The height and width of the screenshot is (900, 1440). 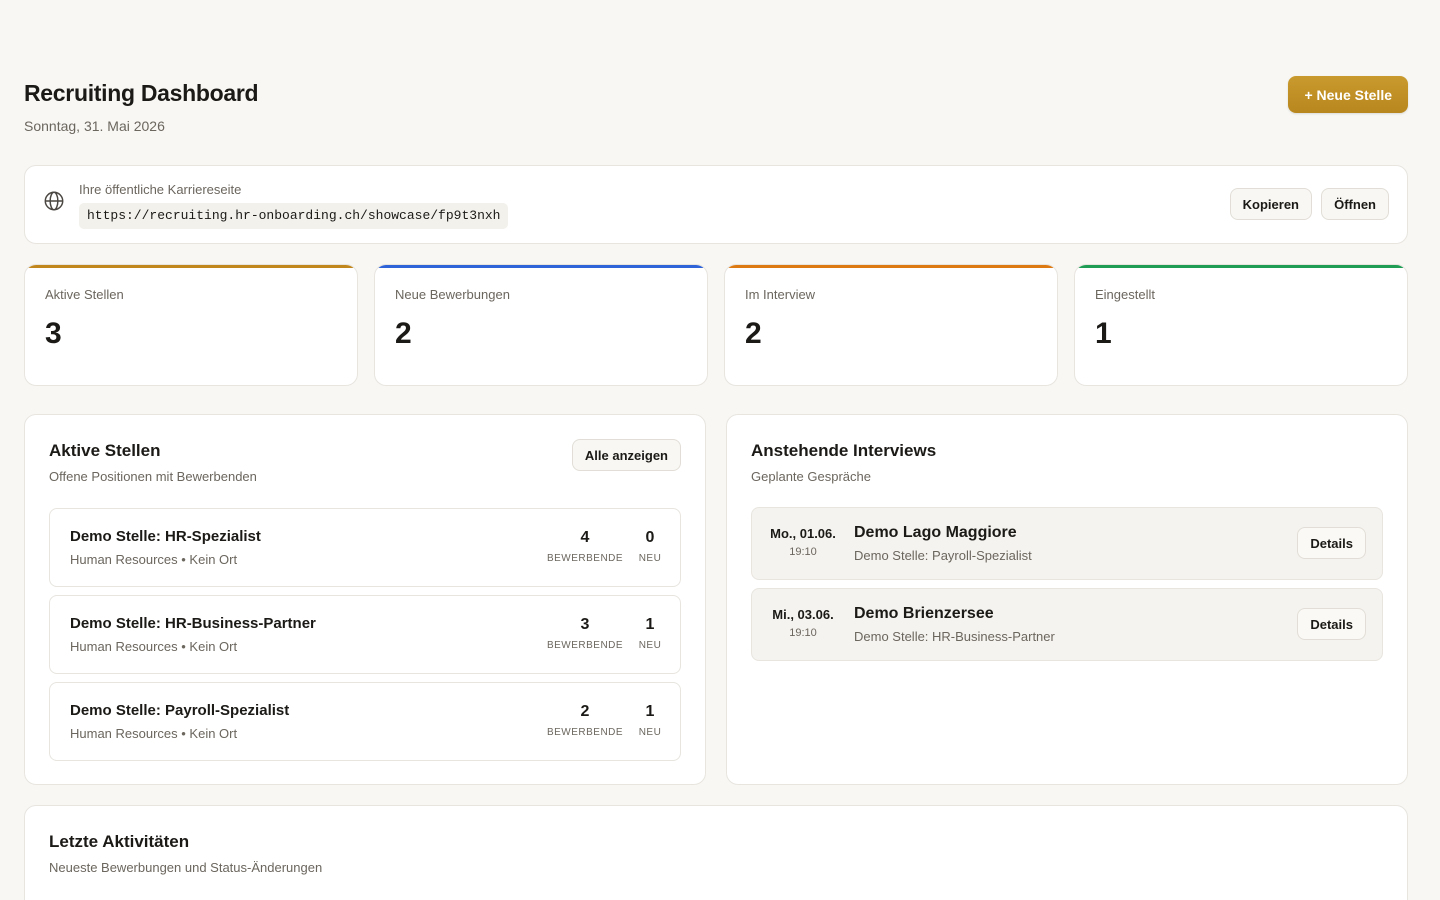 I want to click on section-title: Anstehende Interviews, so click(x=844, y=450).